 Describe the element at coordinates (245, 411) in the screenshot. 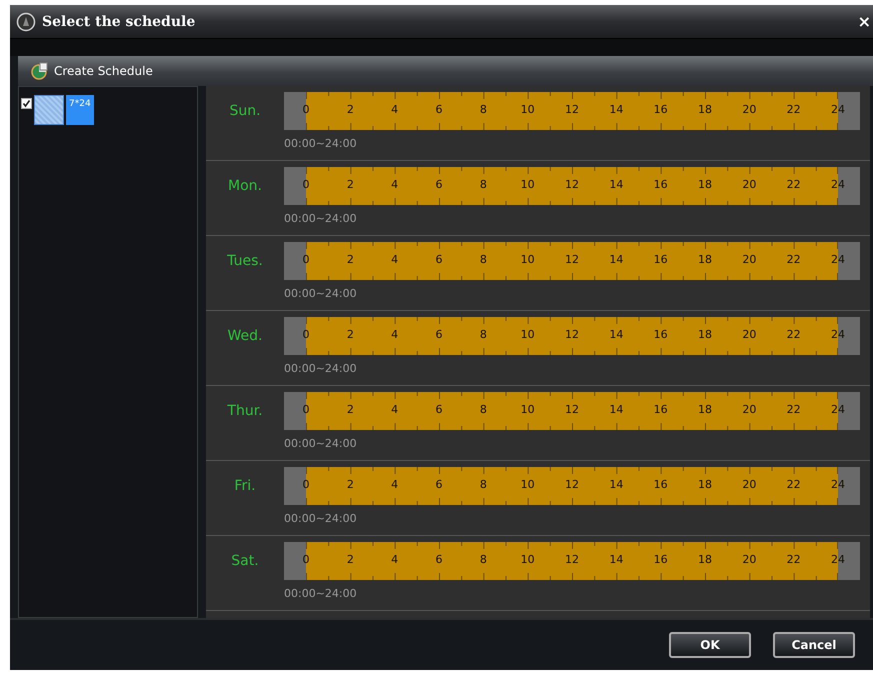

I see `day-label: Thur.` at that location.